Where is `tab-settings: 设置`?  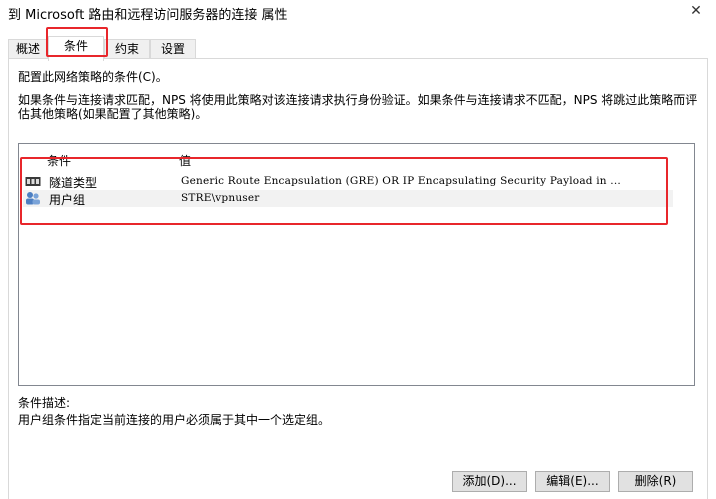
tab-settings: 设置 is located at coordinates (173, 49).